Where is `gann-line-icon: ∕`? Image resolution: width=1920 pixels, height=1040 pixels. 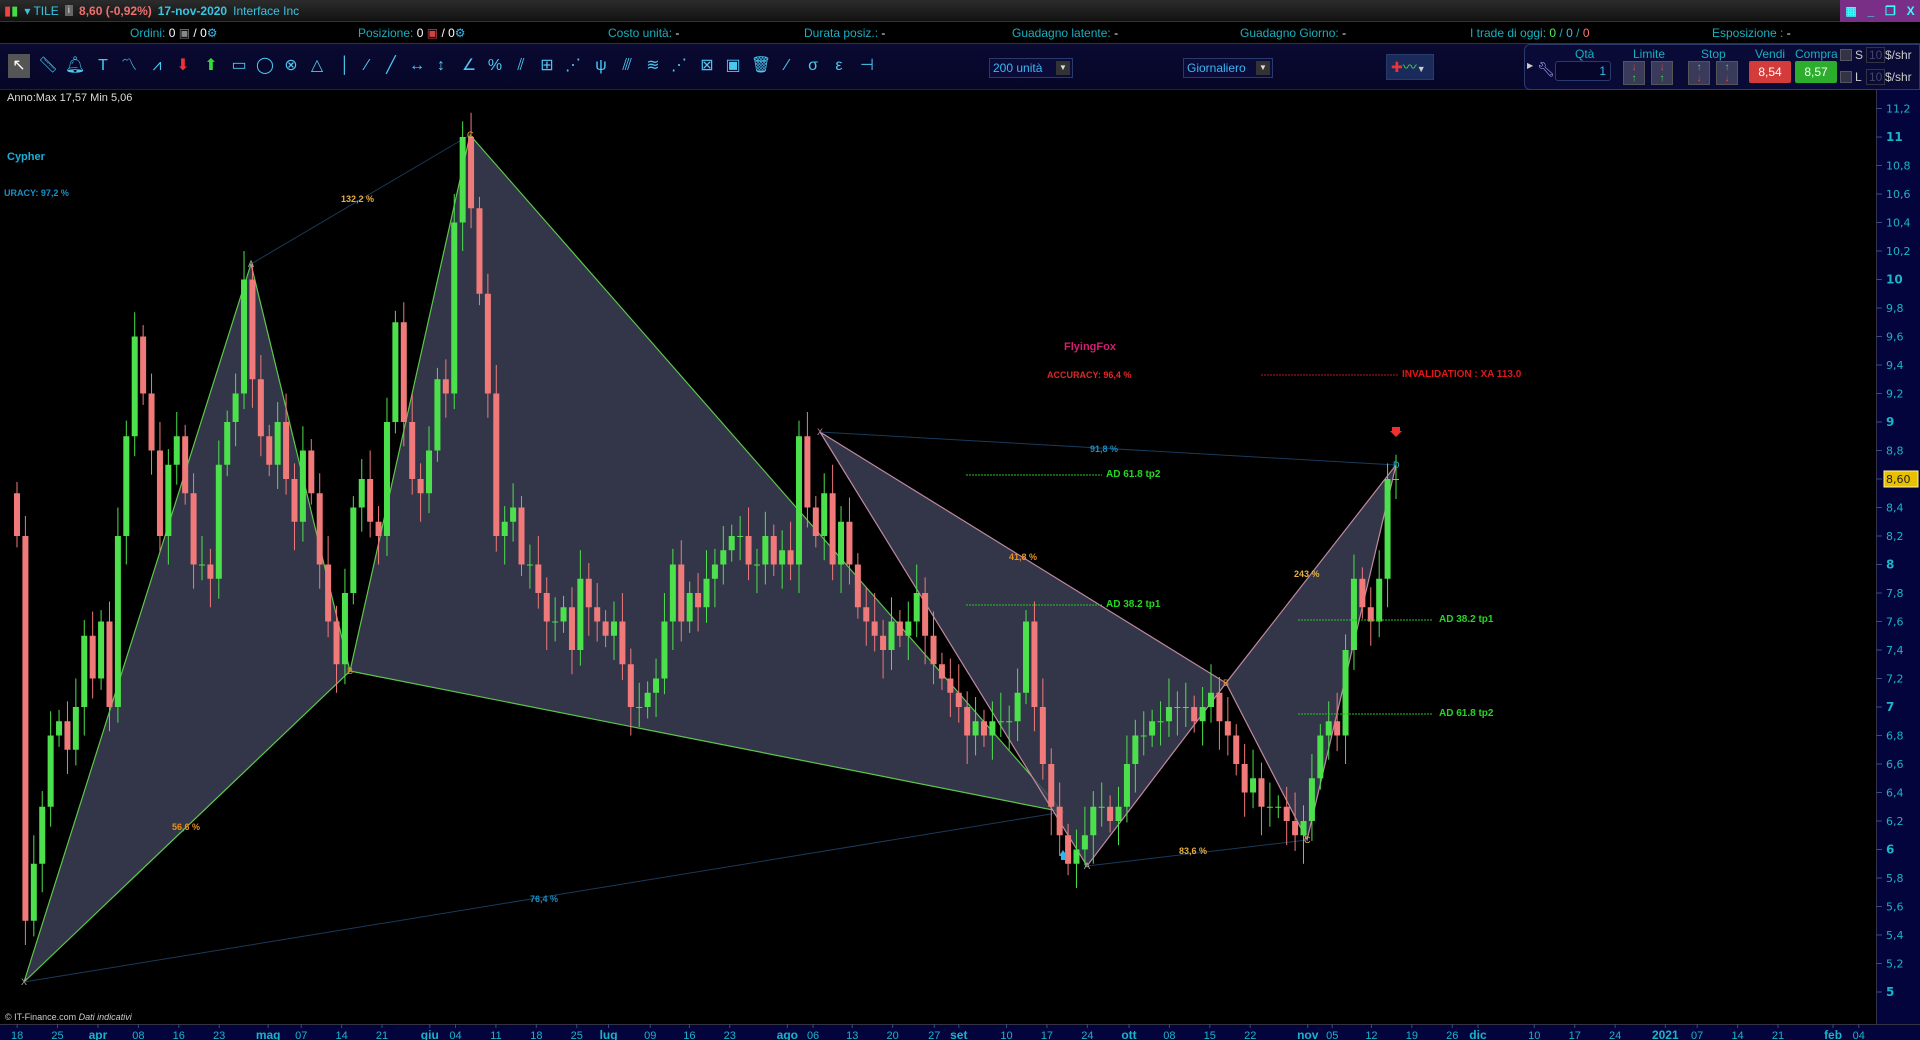 gann-line-icon: ∕ is located at coordinates (787, 66).